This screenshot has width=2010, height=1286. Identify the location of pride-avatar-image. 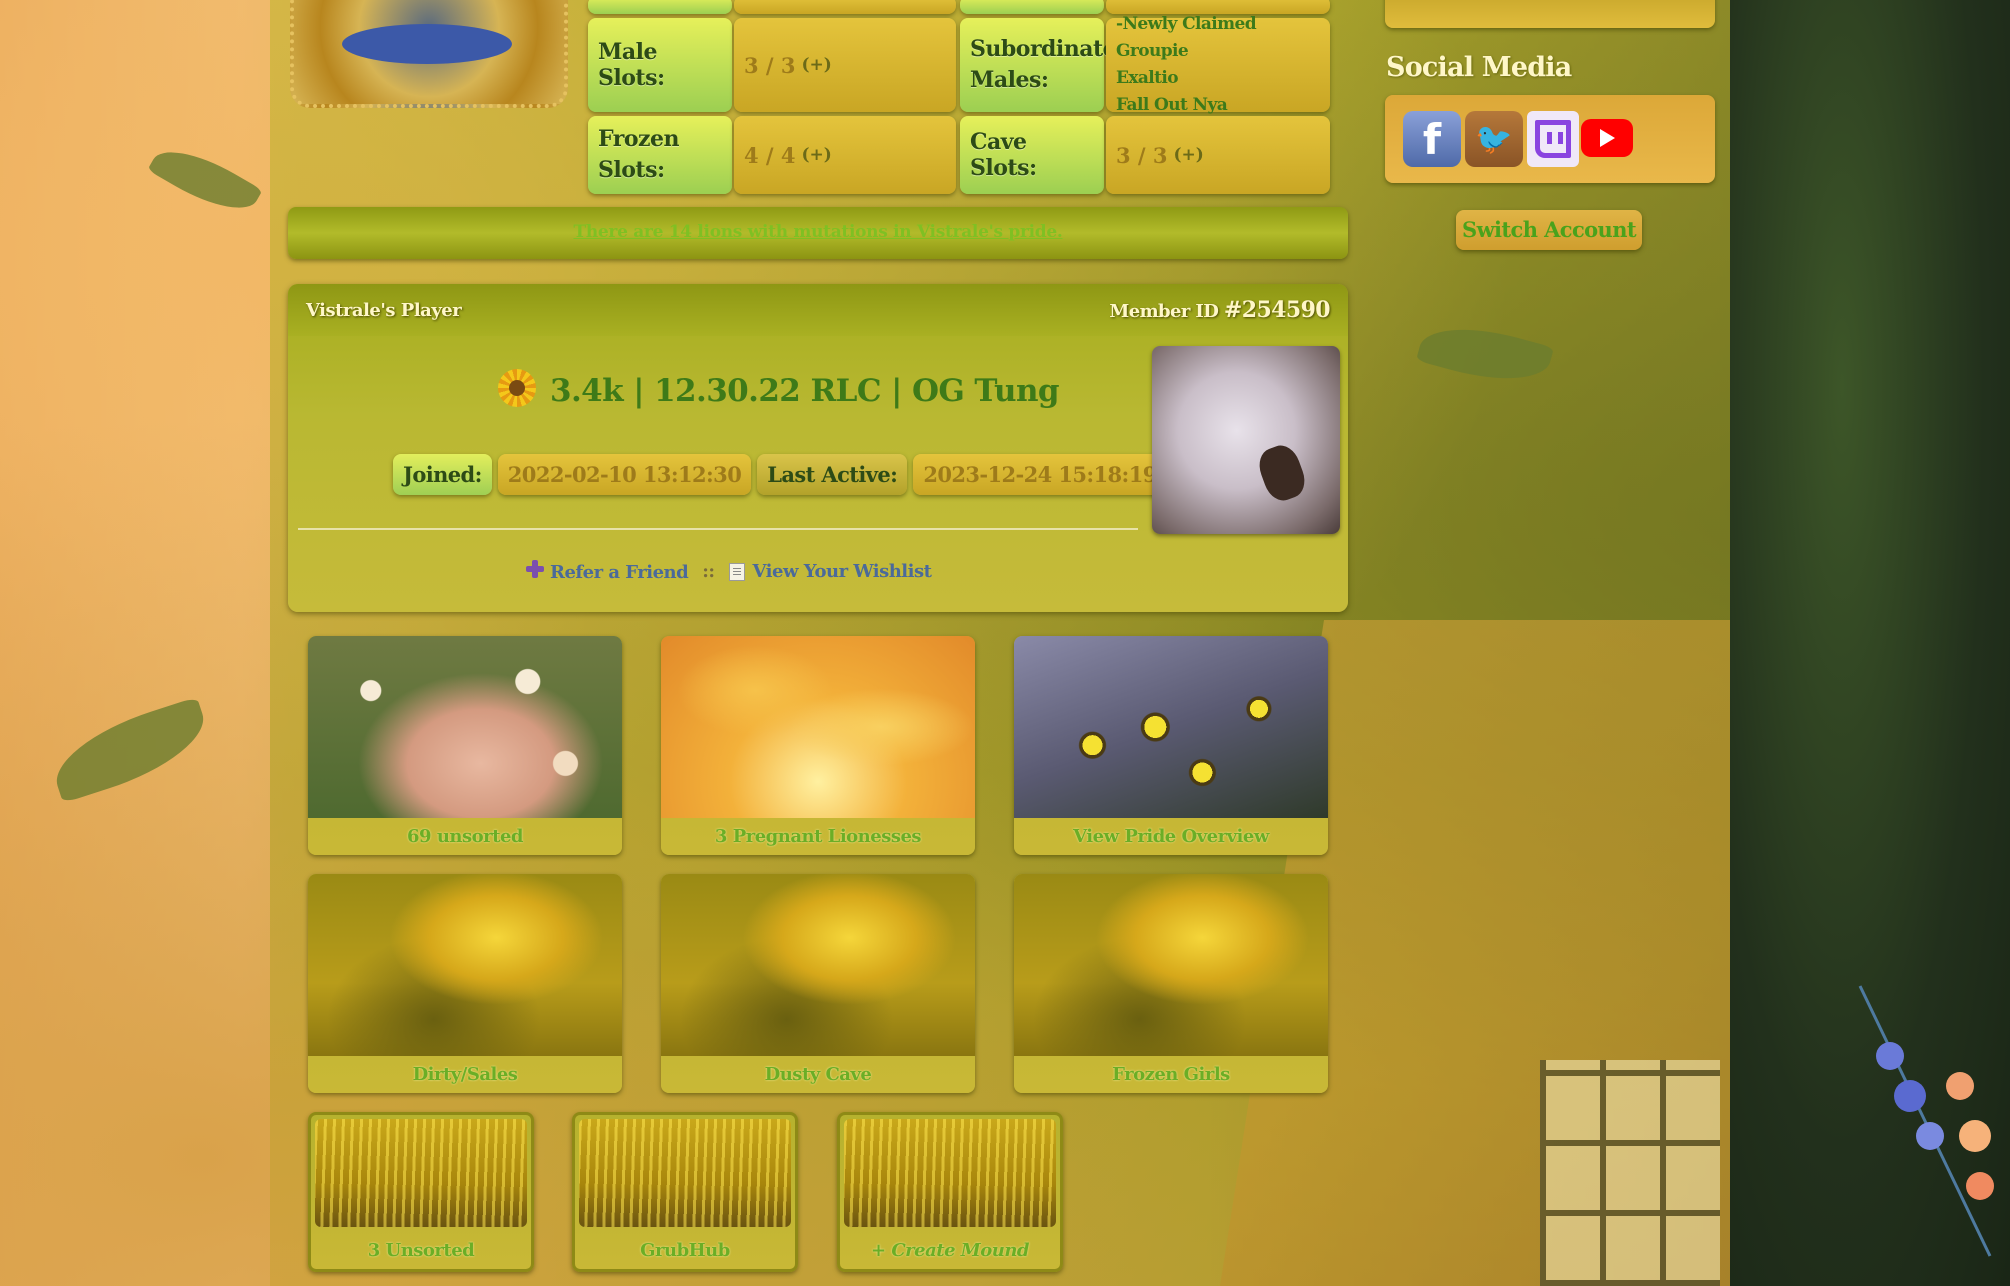
(427, 44).